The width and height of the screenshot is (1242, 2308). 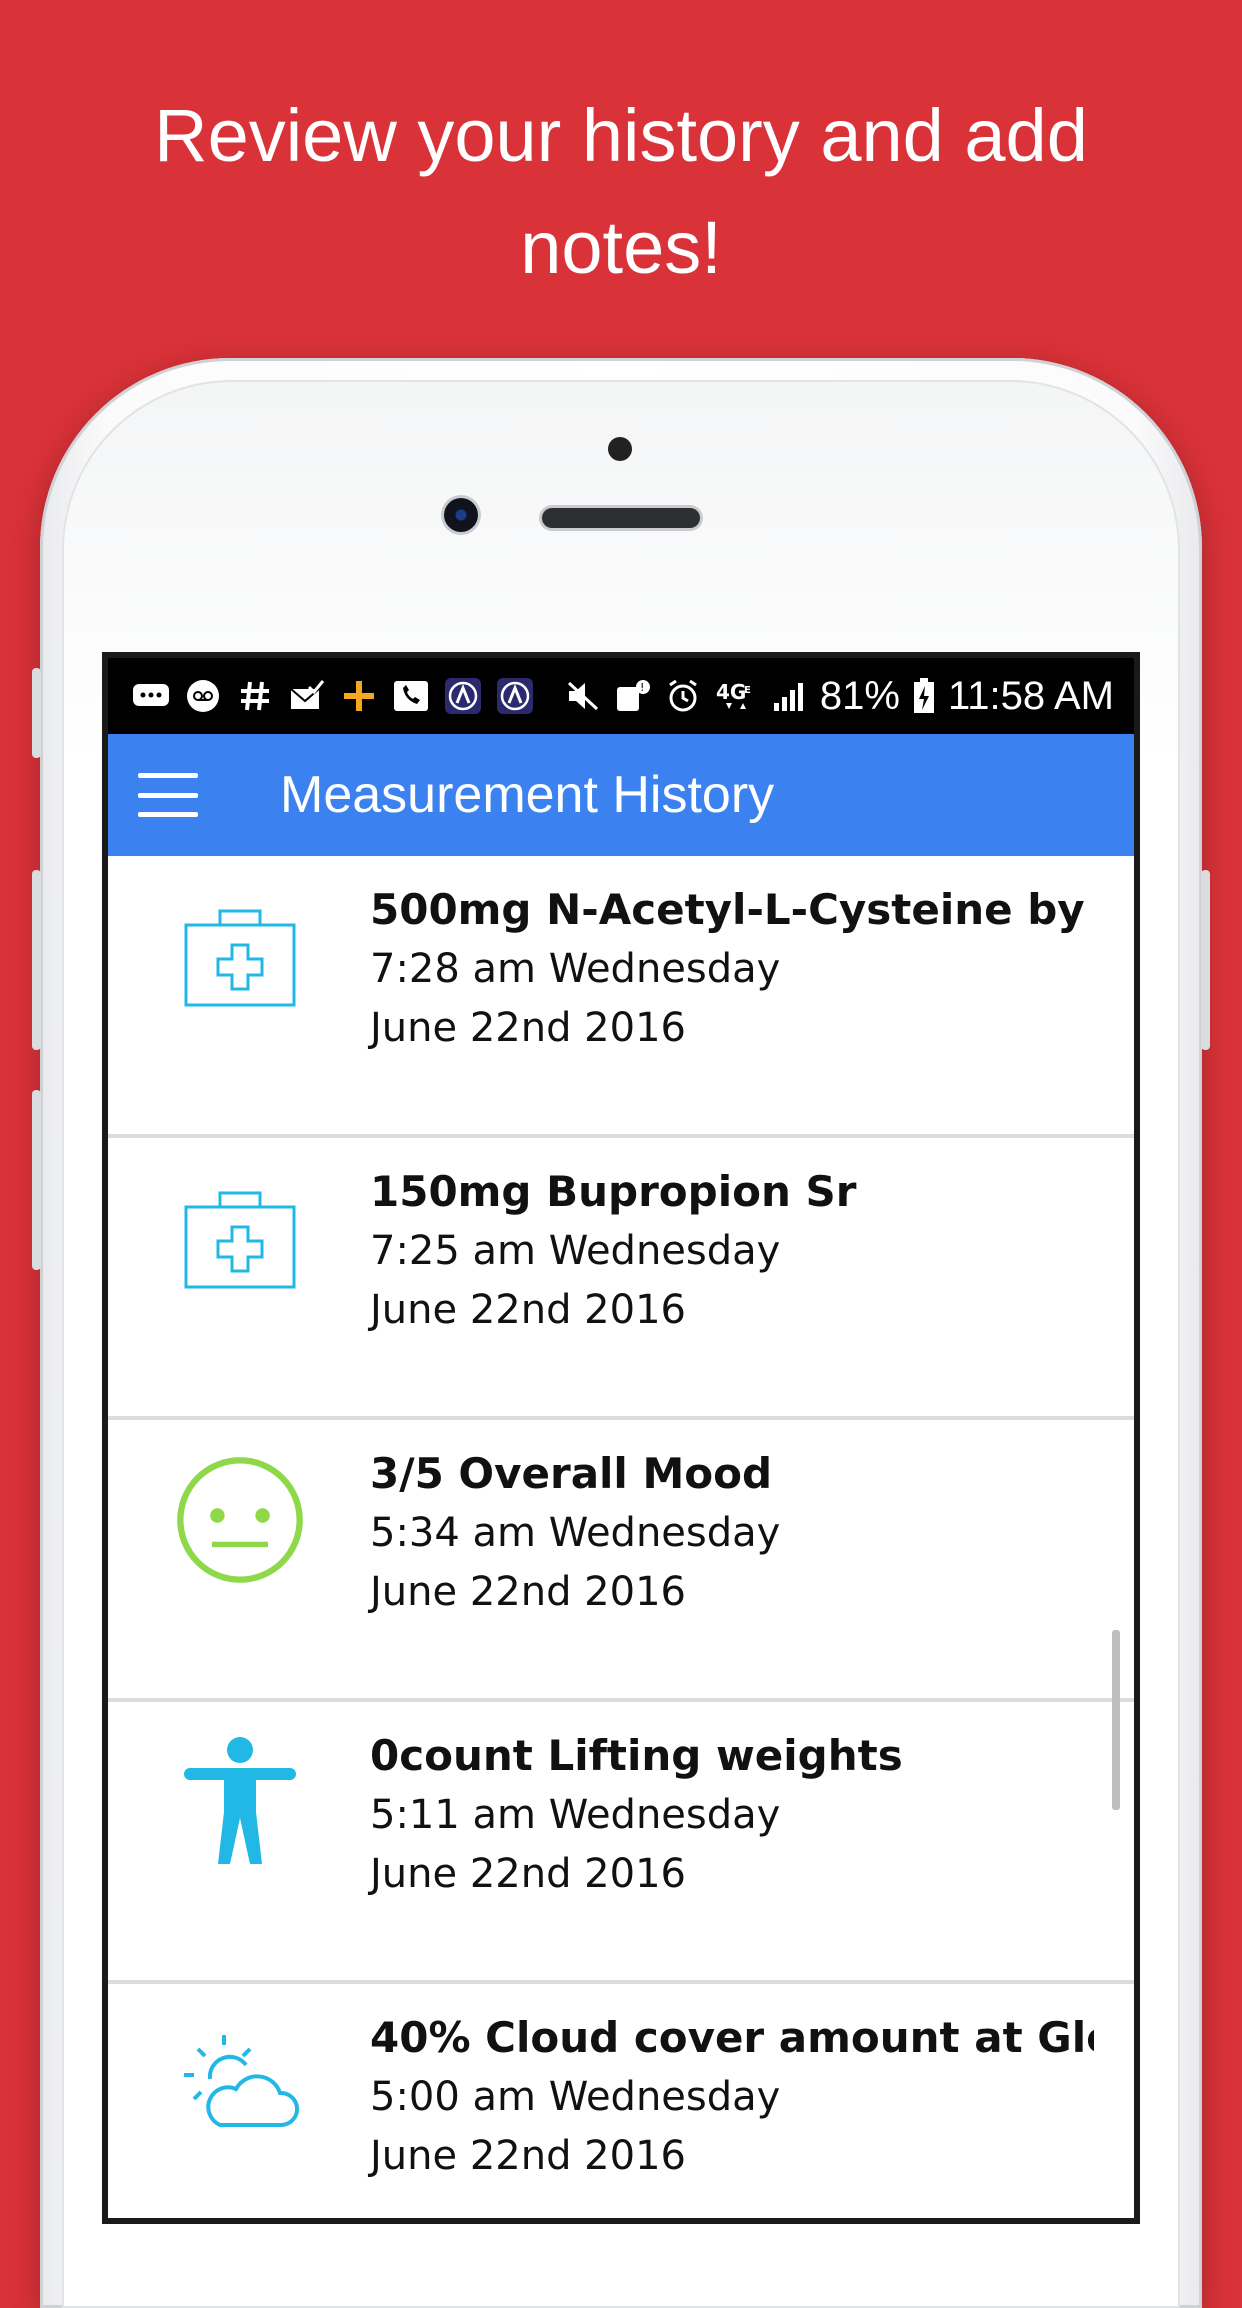 What do you see at coordinates (203, 696) in the screenshot?
I see `voicemail-icon` at bounding box center [203, 696].